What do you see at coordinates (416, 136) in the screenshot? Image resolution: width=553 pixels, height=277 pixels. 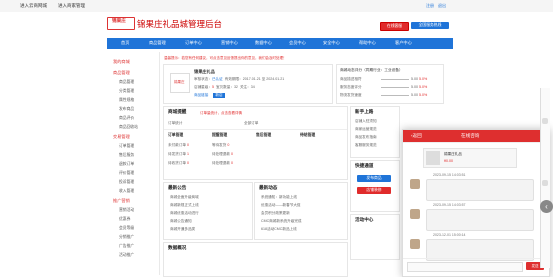 I see `chat-back: ‹返回` at bounding box center [416, 136].